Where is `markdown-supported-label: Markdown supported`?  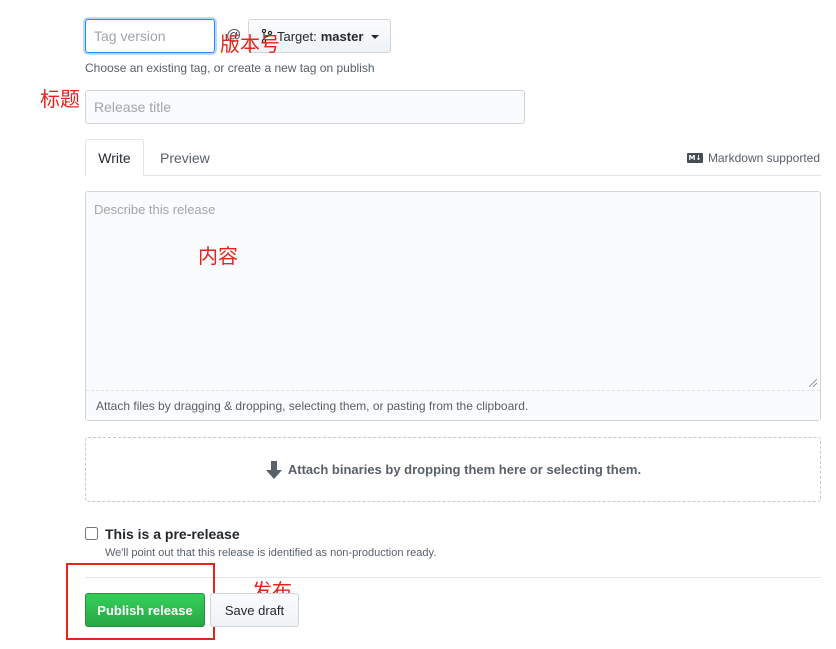
markdown-supported-label: Markdown supported is located at coordinates (763, 158).